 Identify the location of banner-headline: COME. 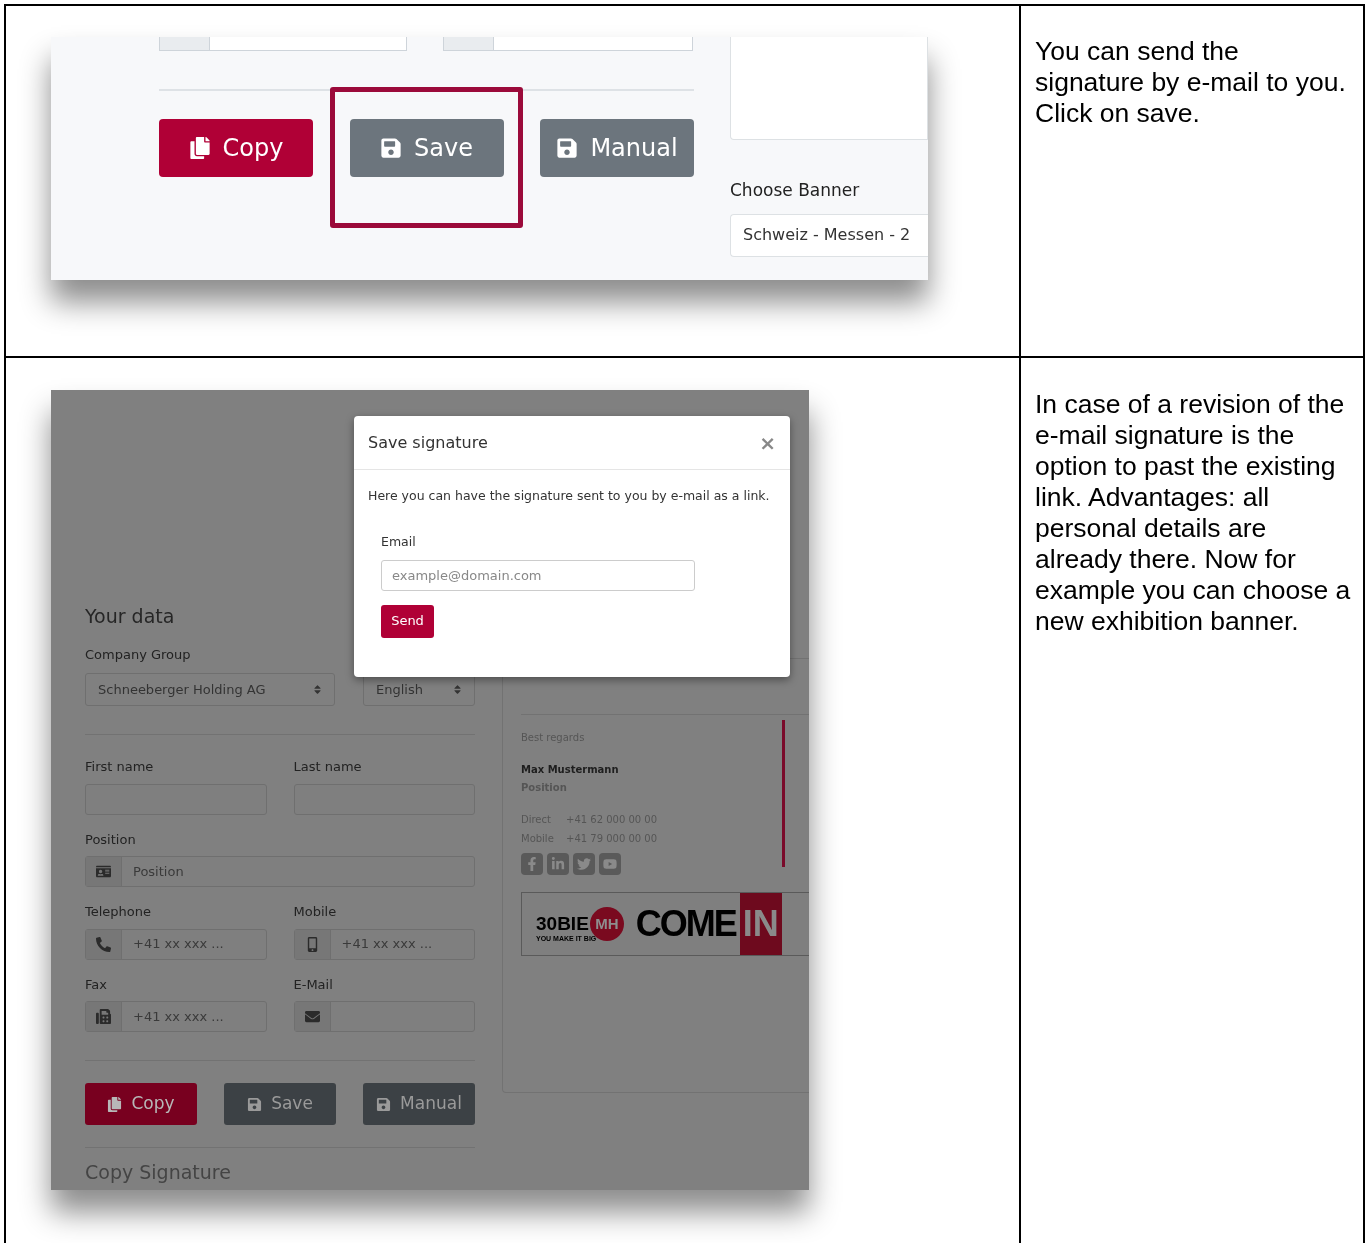
(685, 924).